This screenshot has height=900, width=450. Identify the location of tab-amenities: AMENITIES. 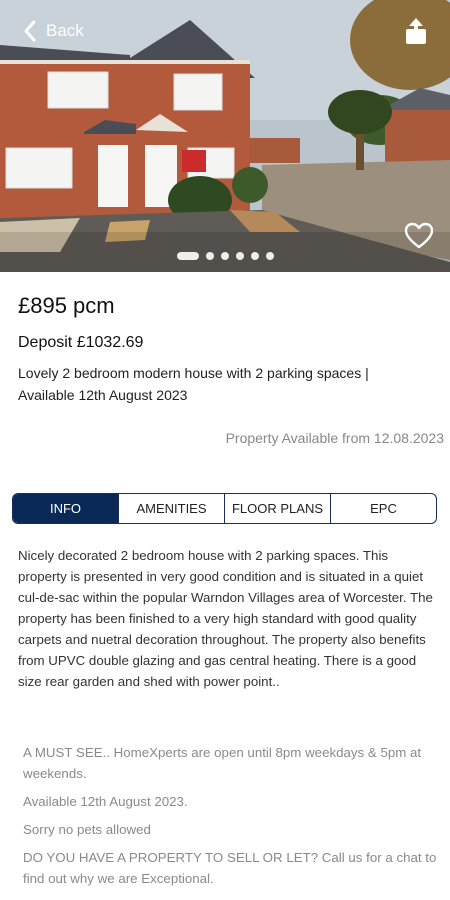
(171, 508).